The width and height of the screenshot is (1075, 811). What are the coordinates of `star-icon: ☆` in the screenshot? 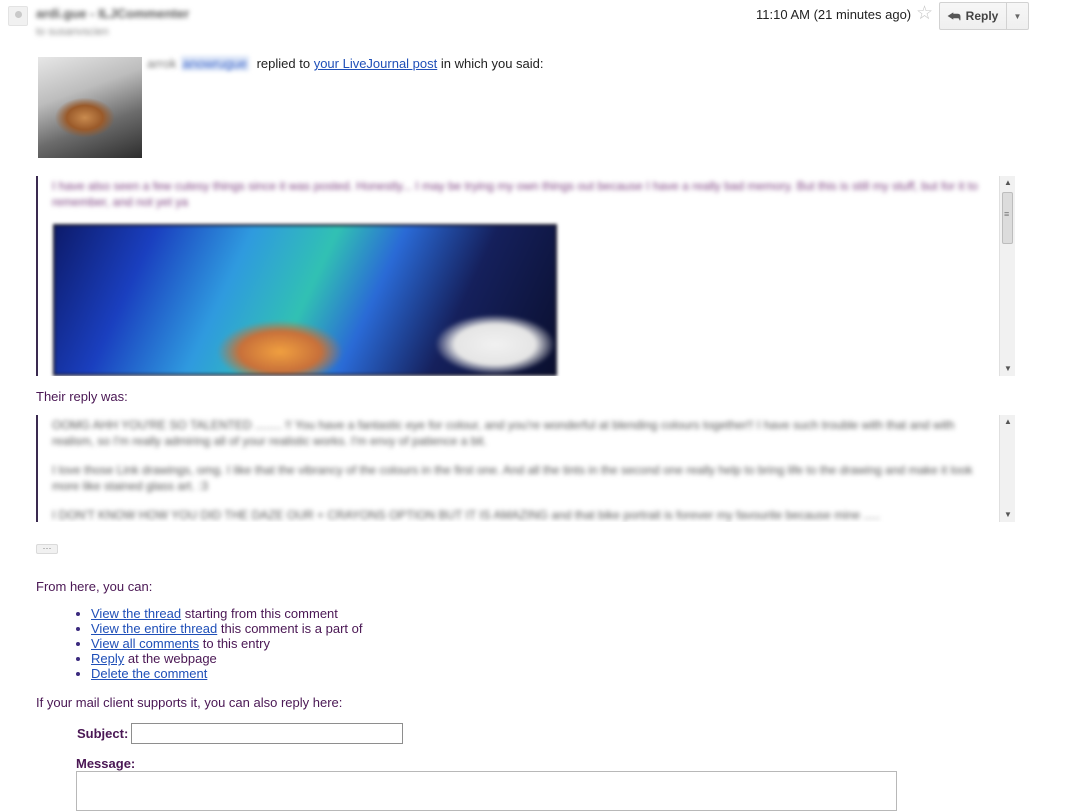 It's located at (924, 14).